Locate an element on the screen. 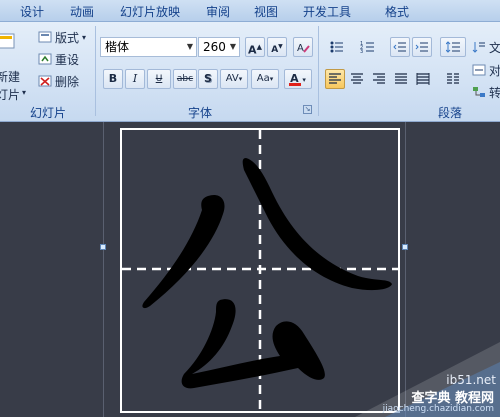  convert-smartart-button: 转 is located at coordinates (486, 92).